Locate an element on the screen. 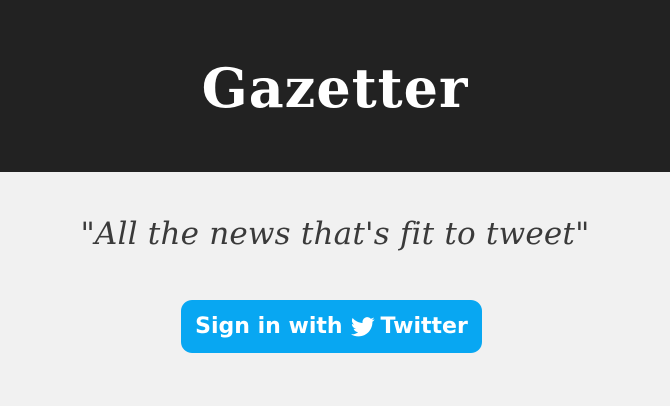 Image resolution: width=670 pixels, height=406 pixels. sign-in-with-twitter-button: Sign in with Twitter is located at coordinates (331, 326).